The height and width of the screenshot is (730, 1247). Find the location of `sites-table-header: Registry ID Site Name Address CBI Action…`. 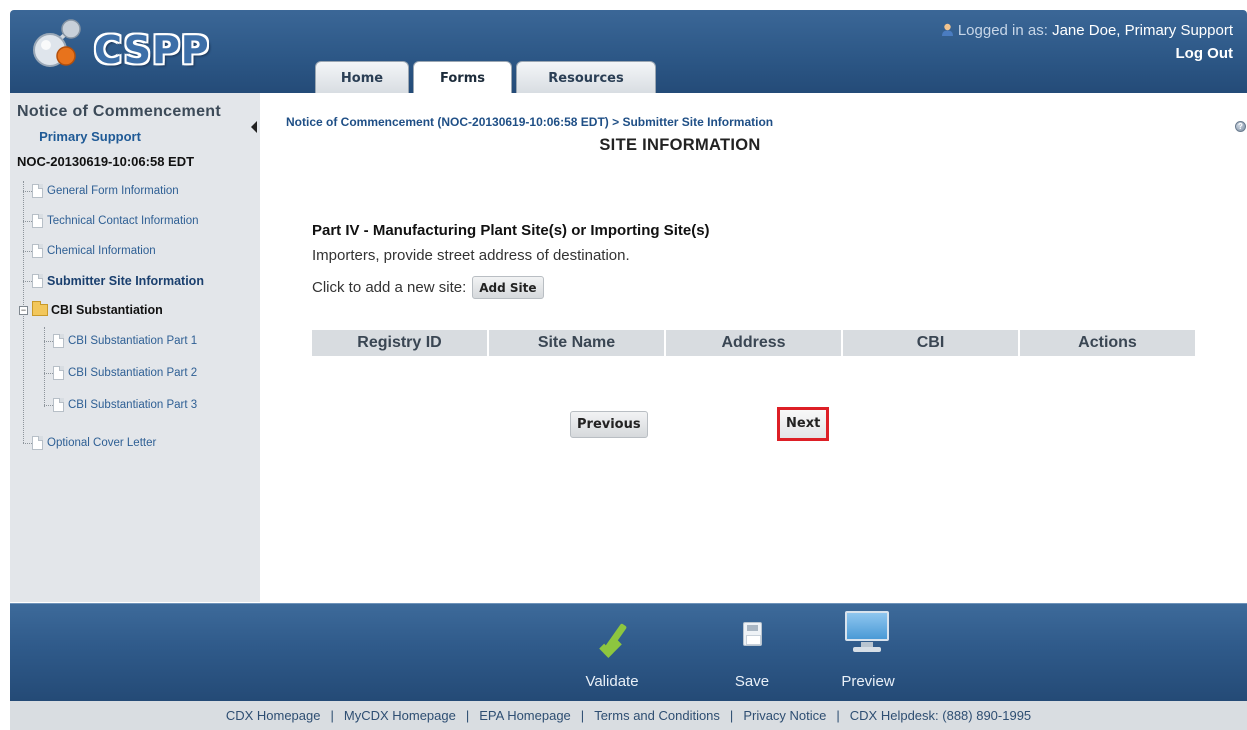

sites-table-header: Registry ID Site Name Address CBI Action… is located at coordinates (754, 343).